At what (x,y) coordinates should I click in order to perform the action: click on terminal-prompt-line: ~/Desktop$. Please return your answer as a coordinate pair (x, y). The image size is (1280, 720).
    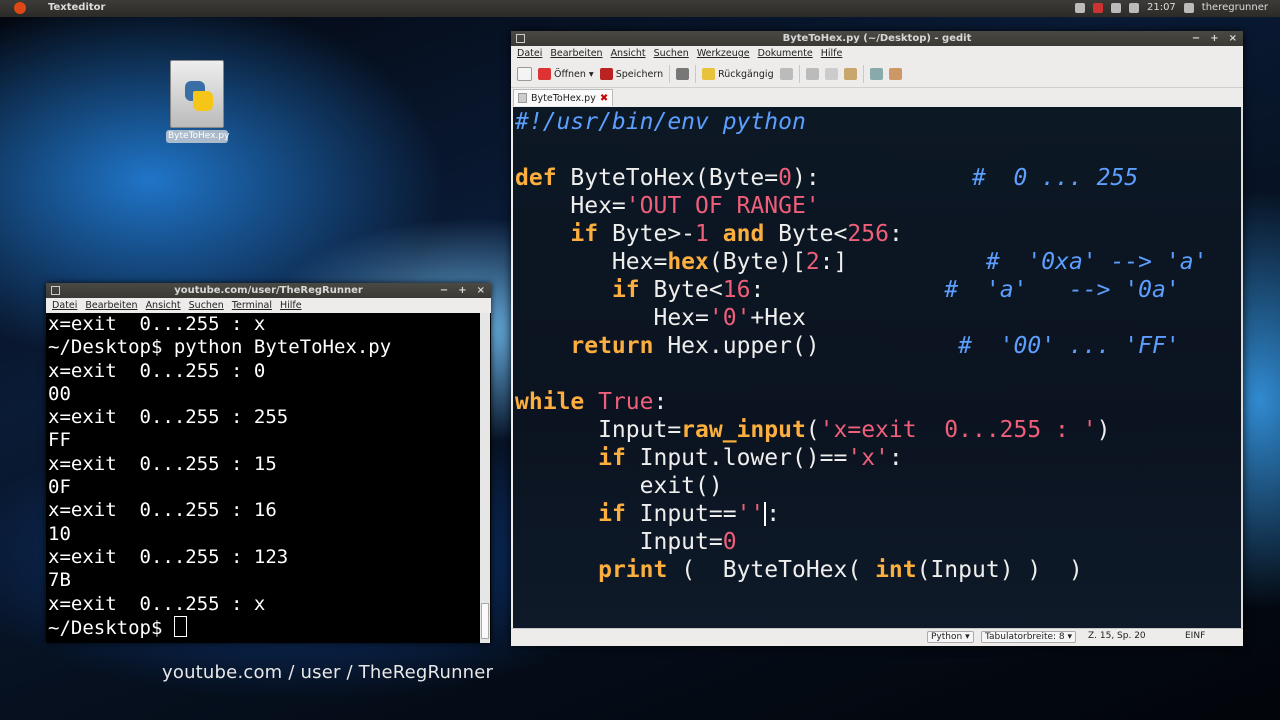
    Looking at the image, I should click on (264, 627).